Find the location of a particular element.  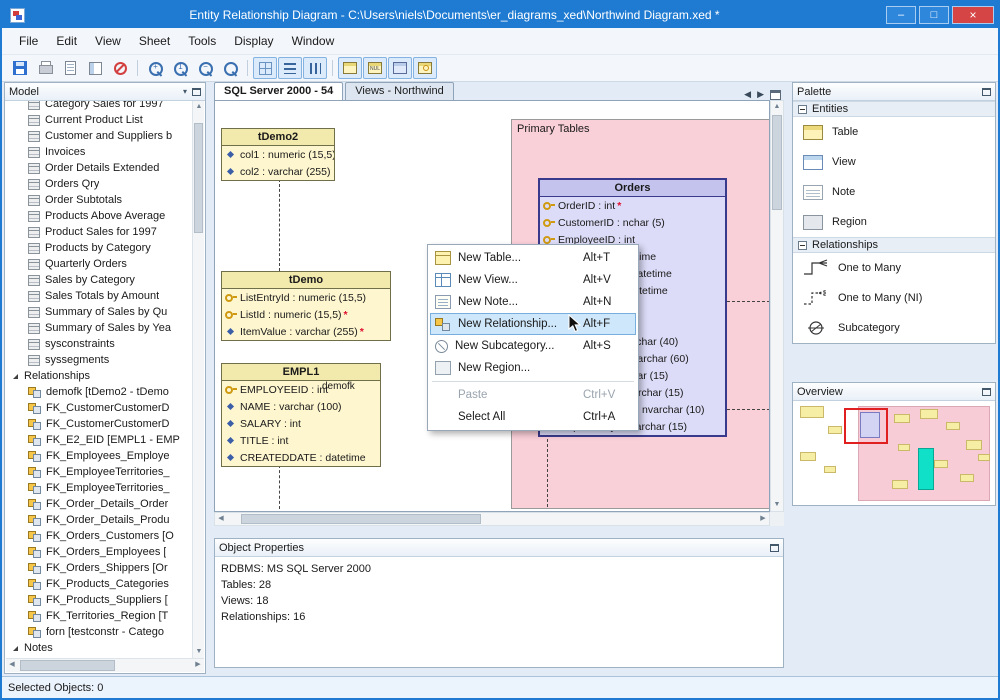

table-column-row: col2 : varchar (255) is located at coordinates (278, 171).